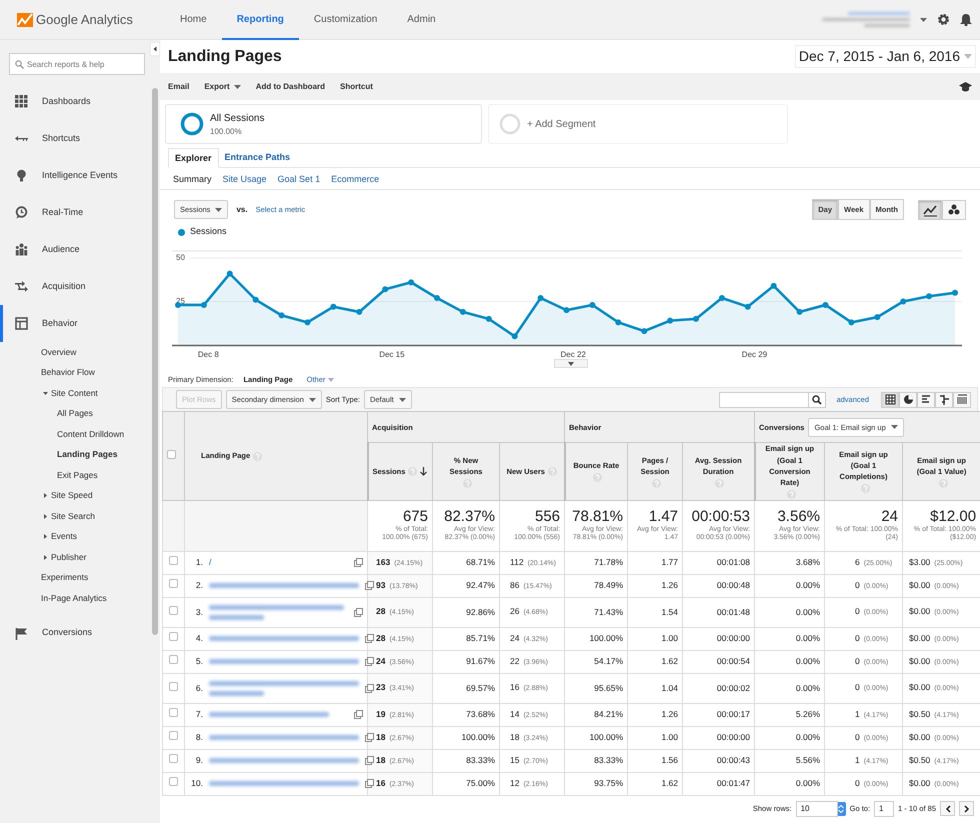 This screenshot has height=823, width=980. I want to click on table-cell: 95.65%, so click(609, 687).